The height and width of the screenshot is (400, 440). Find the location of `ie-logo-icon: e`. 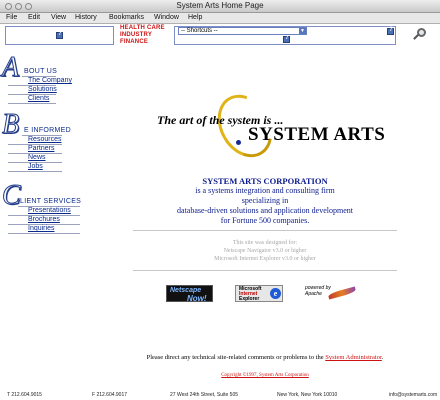

ie-logo-icon: e is located at coordinates (275, 293).